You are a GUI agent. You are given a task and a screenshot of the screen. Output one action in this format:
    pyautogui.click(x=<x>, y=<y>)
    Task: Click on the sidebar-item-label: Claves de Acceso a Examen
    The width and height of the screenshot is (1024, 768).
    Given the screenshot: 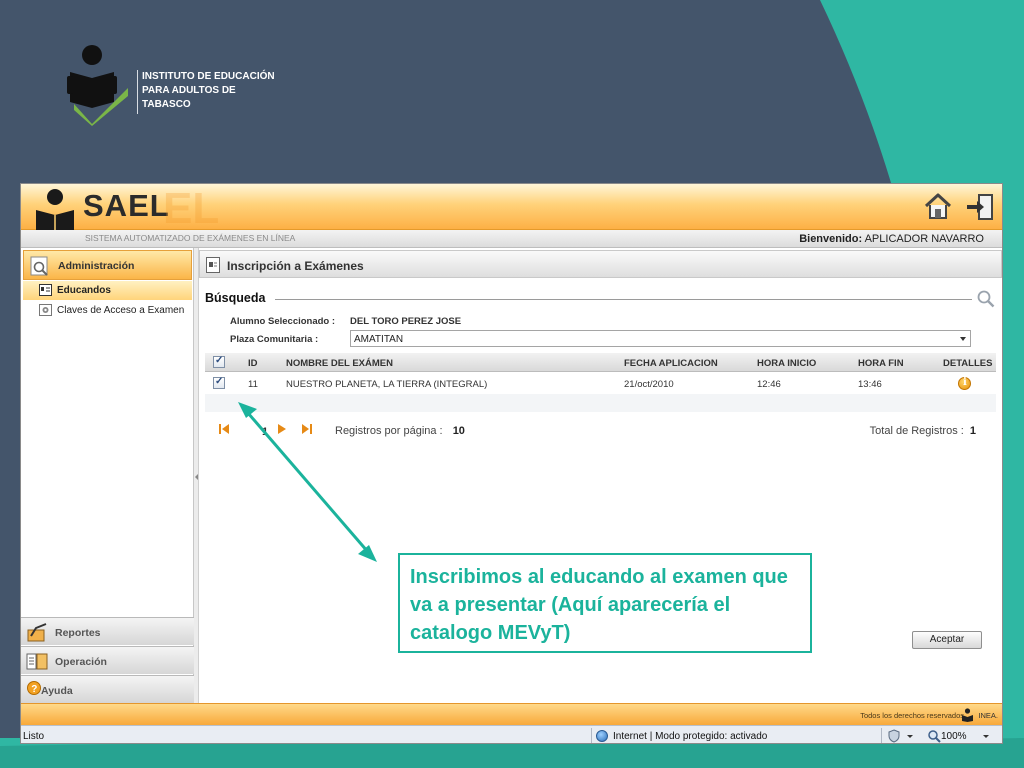 What is the action you would take?
    pyautogui.click(x=121, y=310)
    